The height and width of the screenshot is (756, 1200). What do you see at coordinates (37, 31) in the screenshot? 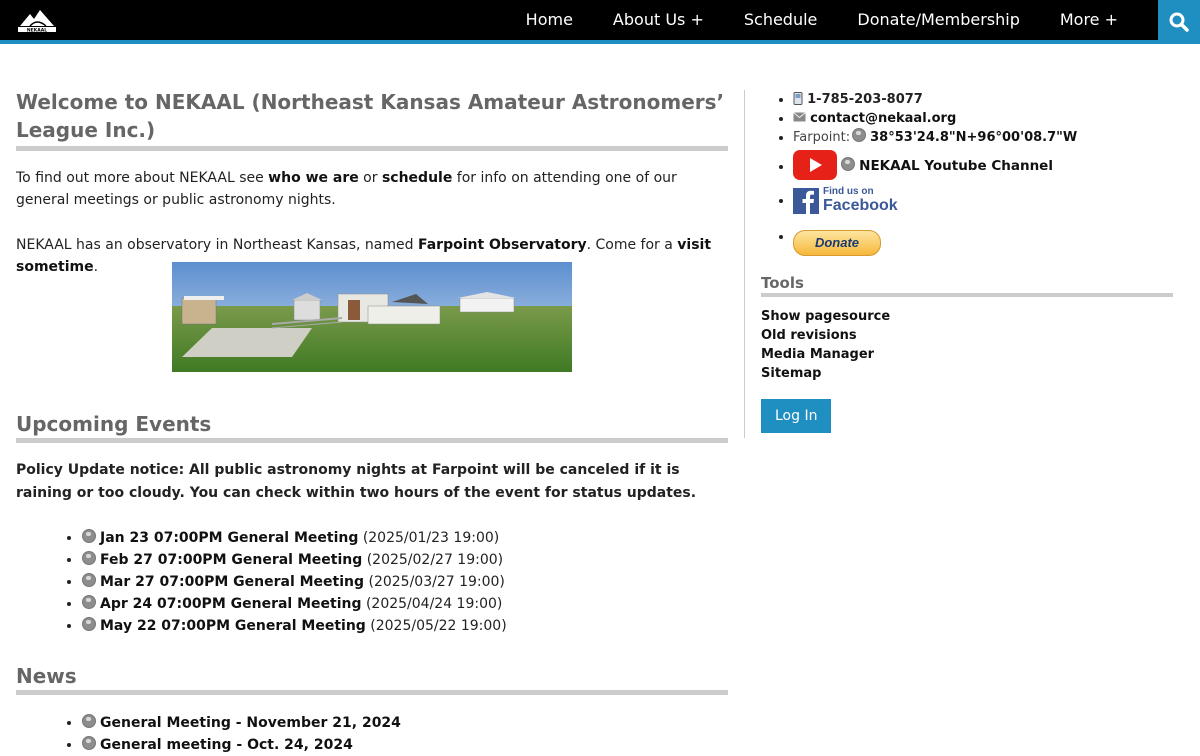
I see `logo-text: NEKAAL` at bounding box center [37, 31].